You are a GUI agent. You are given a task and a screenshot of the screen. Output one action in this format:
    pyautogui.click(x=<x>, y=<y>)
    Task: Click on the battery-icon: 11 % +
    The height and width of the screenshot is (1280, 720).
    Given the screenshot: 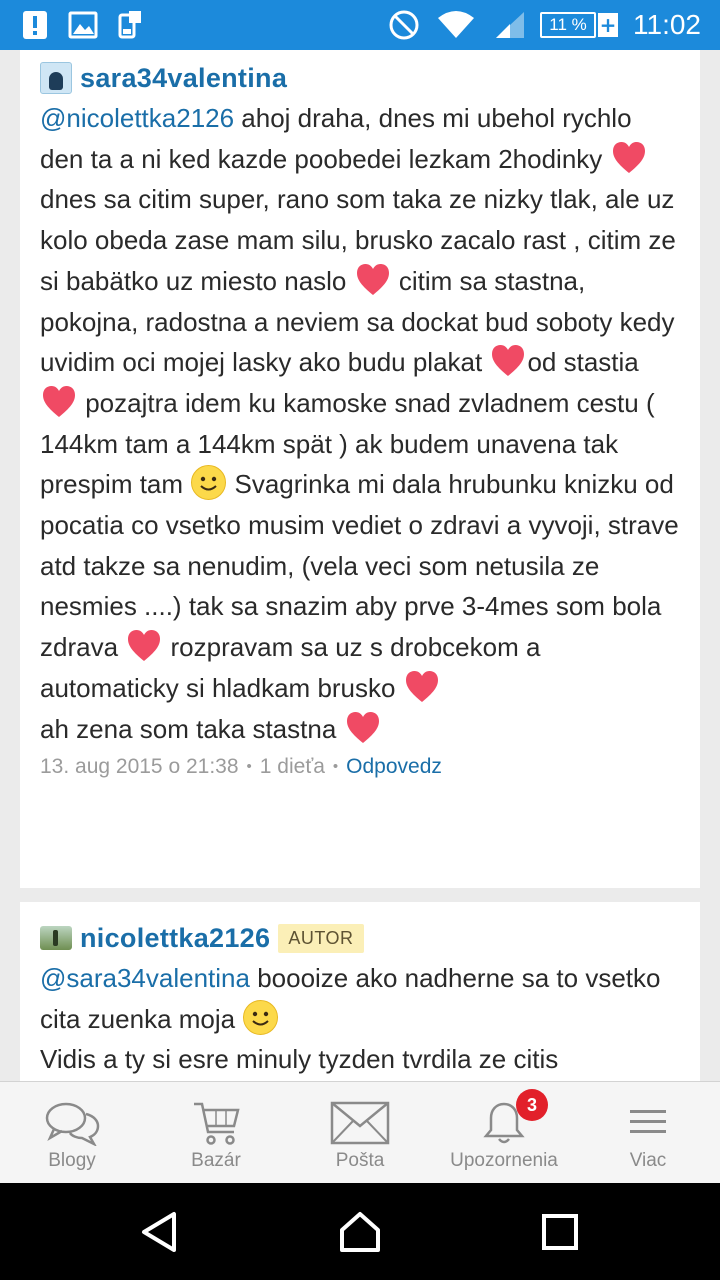 What is the action you would take?
    pyautogui.click(x=580, y=25)
    